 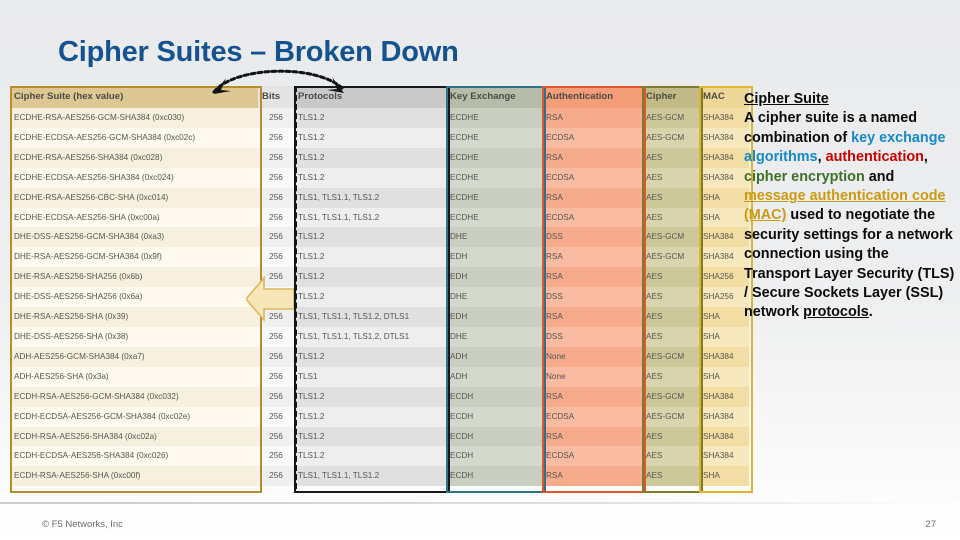 What do you see at coordinates (134, 137) in the screenshot?
I see `cell-cipher-suite: ECDHE-ECDSA-AES256-GCM-SHA384 (0xc02c)` at bounding box center [134, 137].